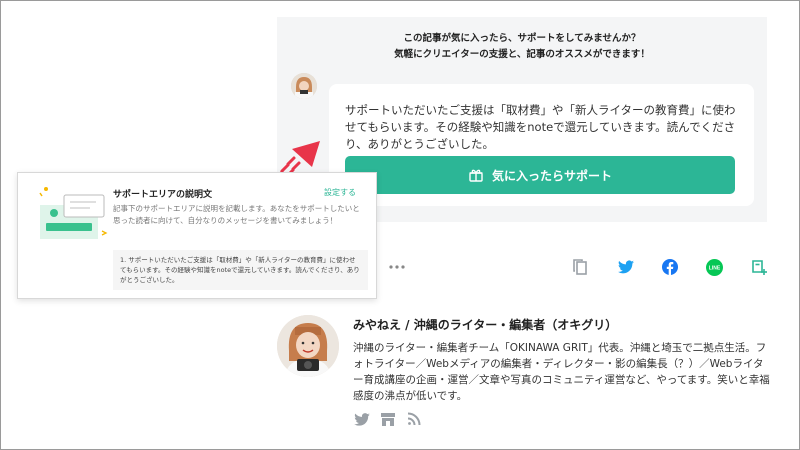  I want to click on facebook-icon, so click(670, 267).